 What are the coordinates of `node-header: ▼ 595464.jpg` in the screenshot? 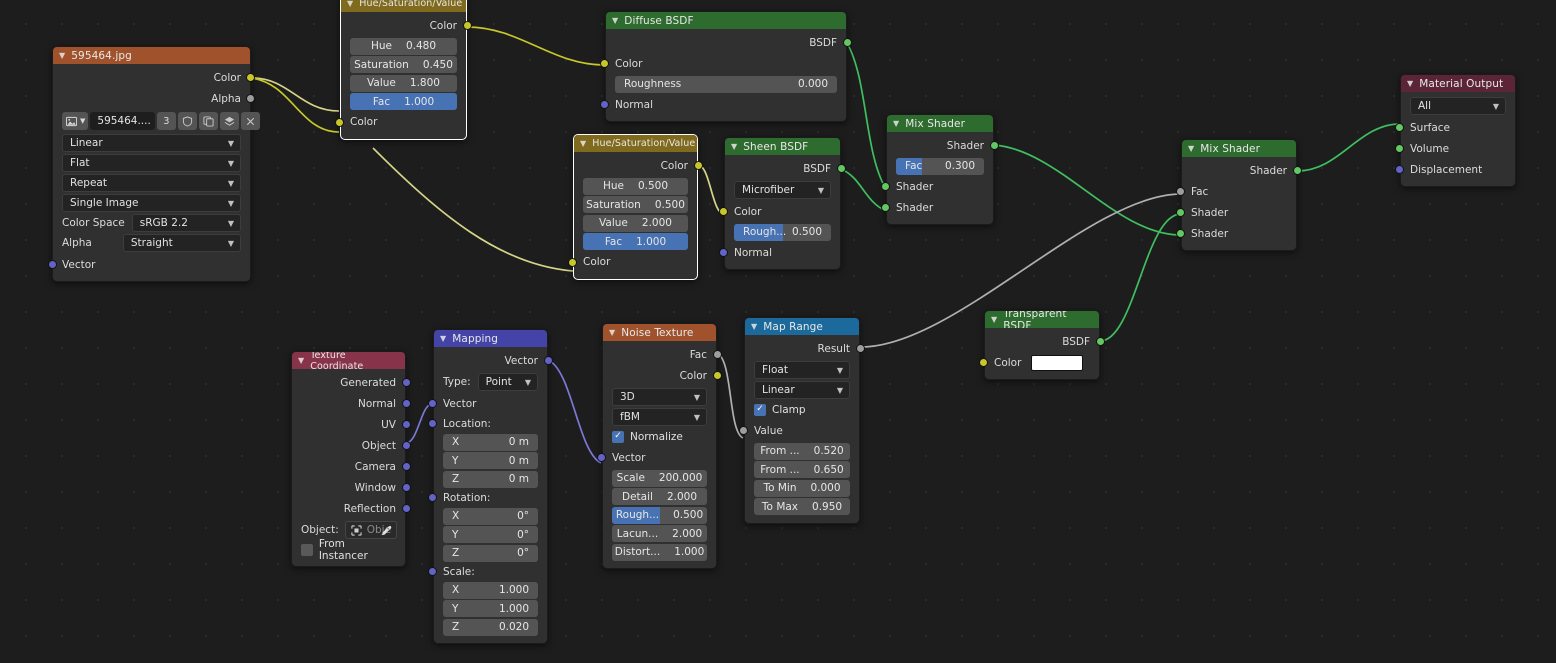 It's located at (151, 55).